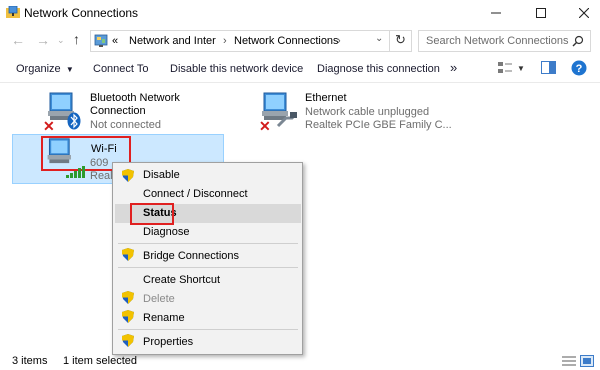 The image size is (600, 370). I want to click on up-arrow-icon: ↑, so click(76, 39).